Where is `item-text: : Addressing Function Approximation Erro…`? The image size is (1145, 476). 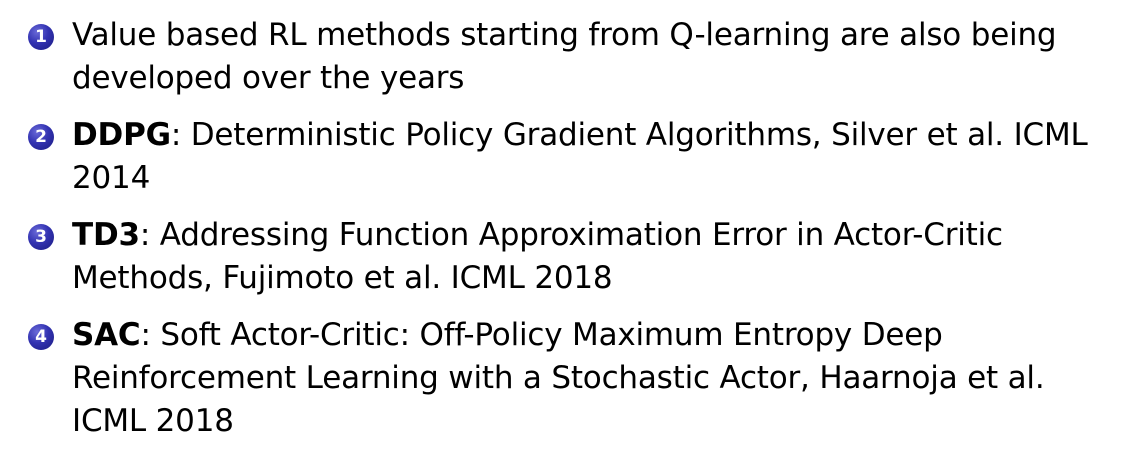 item-text: : Addressing Function Approximation Erro… is located at coordinates (537, 256).